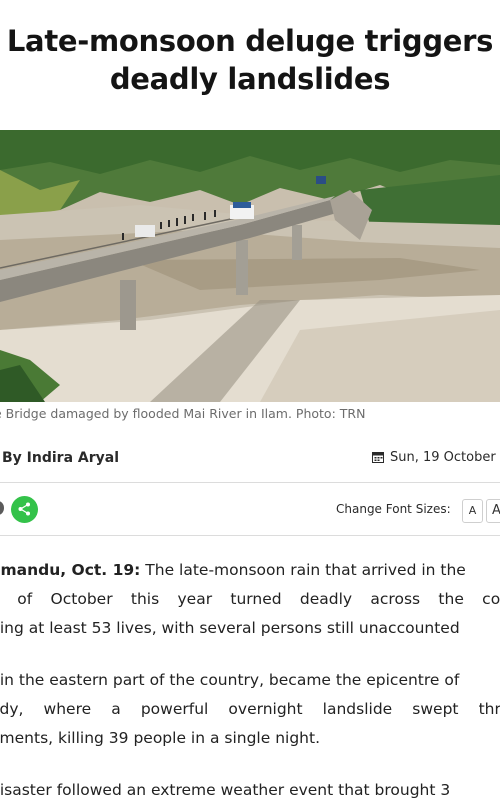  I want to click on share-button, so click(24, 509).